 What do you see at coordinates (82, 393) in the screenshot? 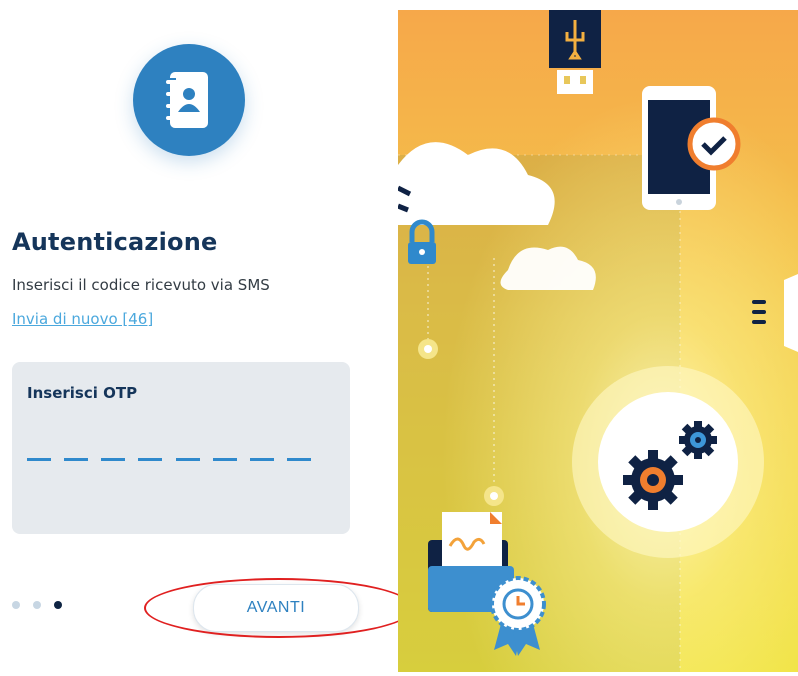
I see `otp-label: Inserisci OTP` at bounding box center [82, 393].